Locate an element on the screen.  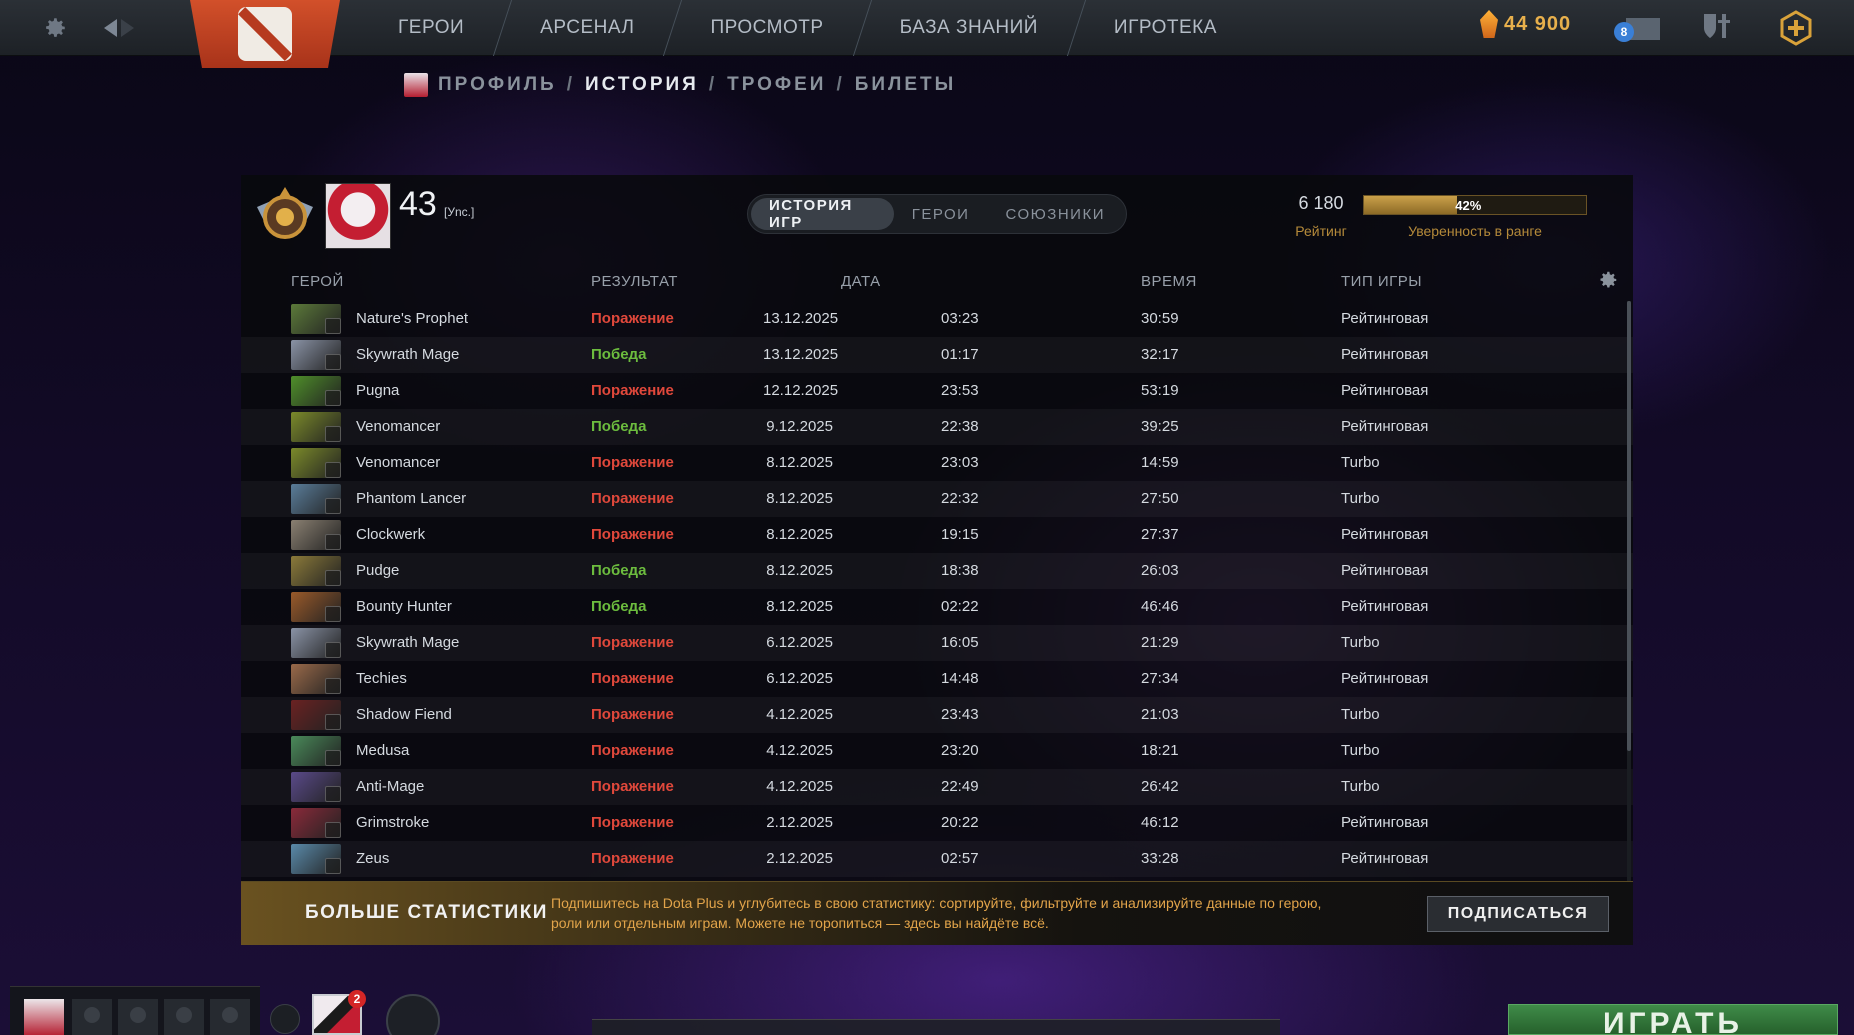
shield-sword-icon is located at coordinates (1717, 27).